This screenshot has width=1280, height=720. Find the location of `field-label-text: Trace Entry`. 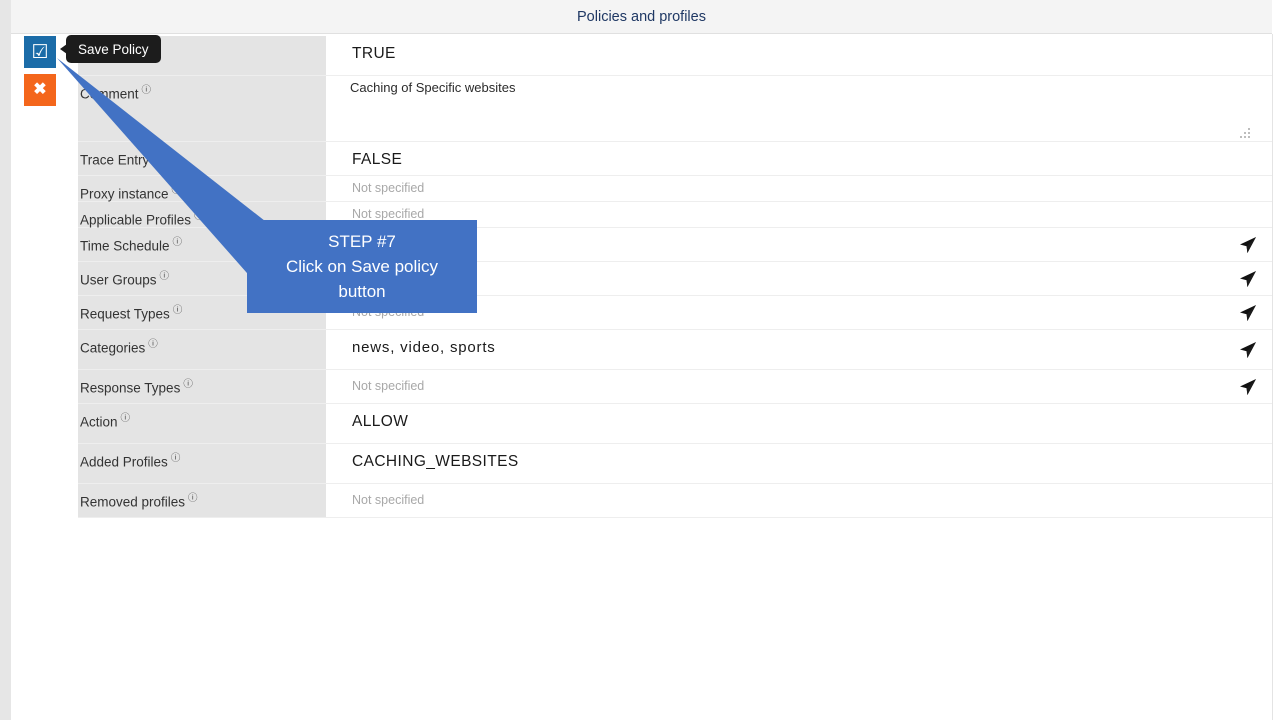

field-label-text: Trace Entry is located at coordinates (115, 160).